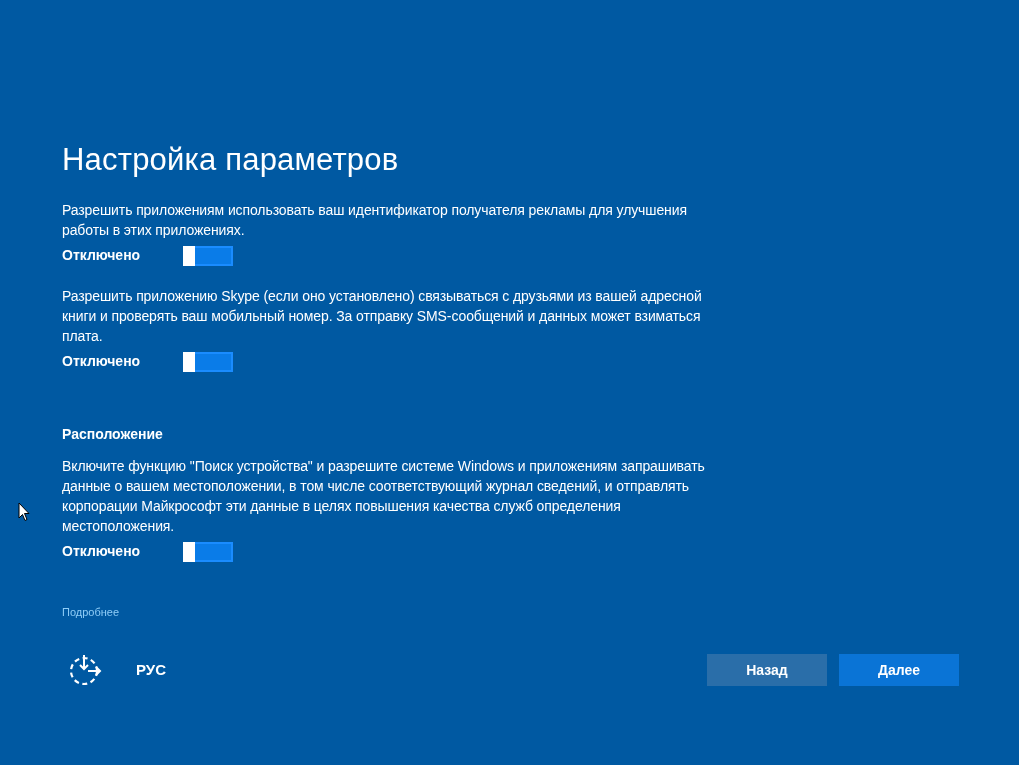 Image resolution: width=1019 pixels, height=765 pixels. What do you see at coordinates (767, 670) in the screenshot?
I see `back-button: Назад` at bounding box center [767, 670].